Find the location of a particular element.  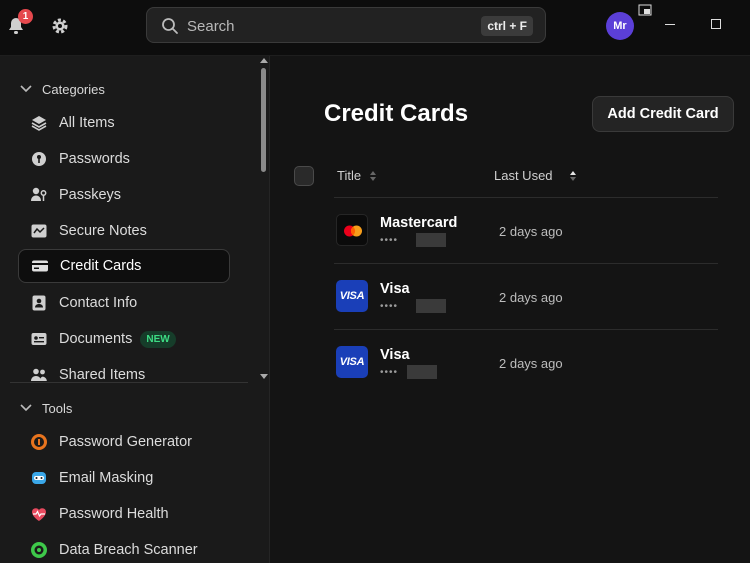

column-header-last-used: Last Used is located at coordinates (535, 175).